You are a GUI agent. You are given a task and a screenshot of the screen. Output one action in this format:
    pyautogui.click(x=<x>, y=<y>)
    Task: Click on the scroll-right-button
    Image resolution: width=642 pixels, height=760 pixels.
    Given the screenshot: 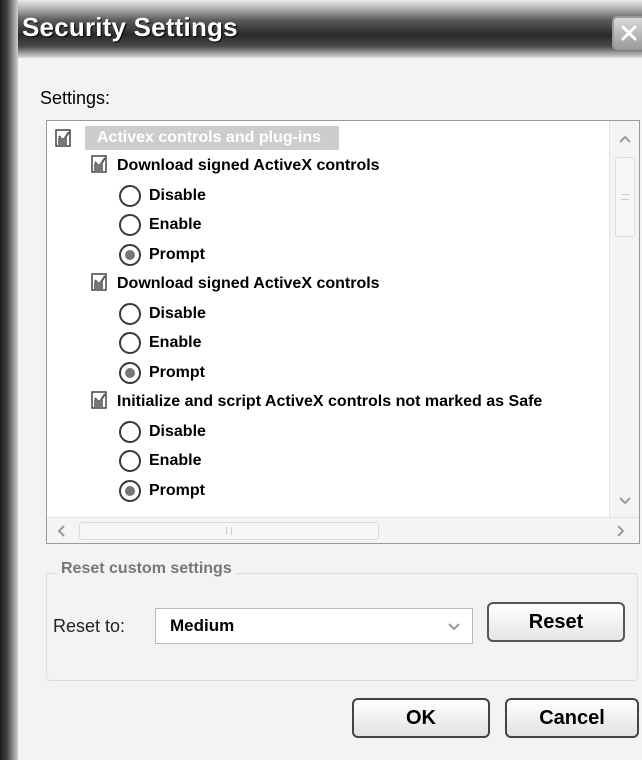 What is the action you would take?
    pyautogui.click(x=621, y=531)
    